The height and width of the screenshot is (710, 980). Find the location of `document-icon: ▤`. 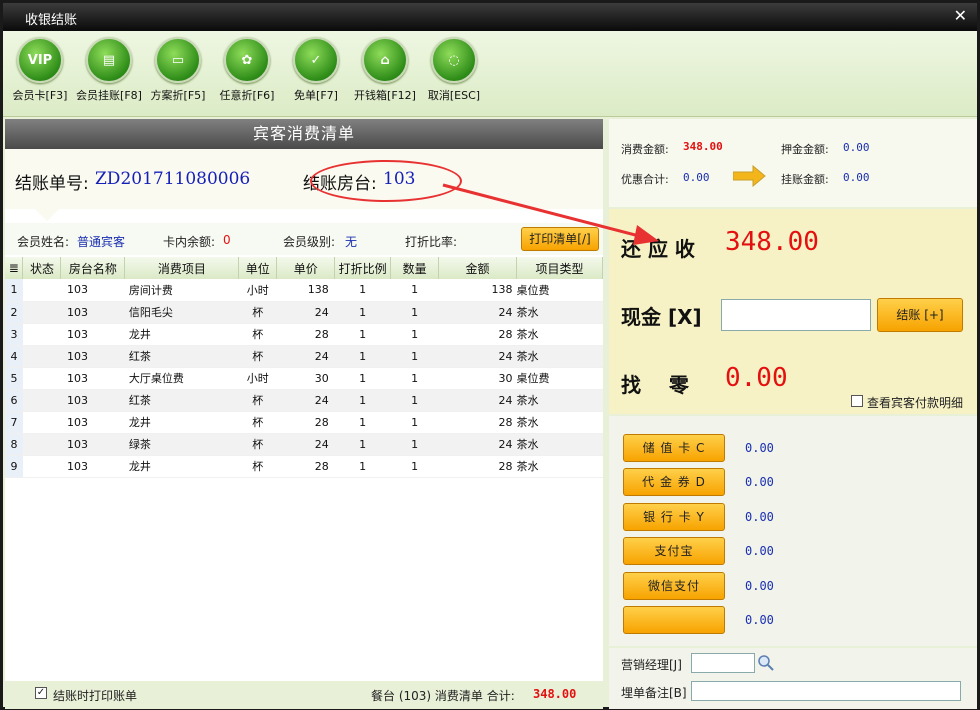

document-icon: ▤ is located at coordinates (109, 60).